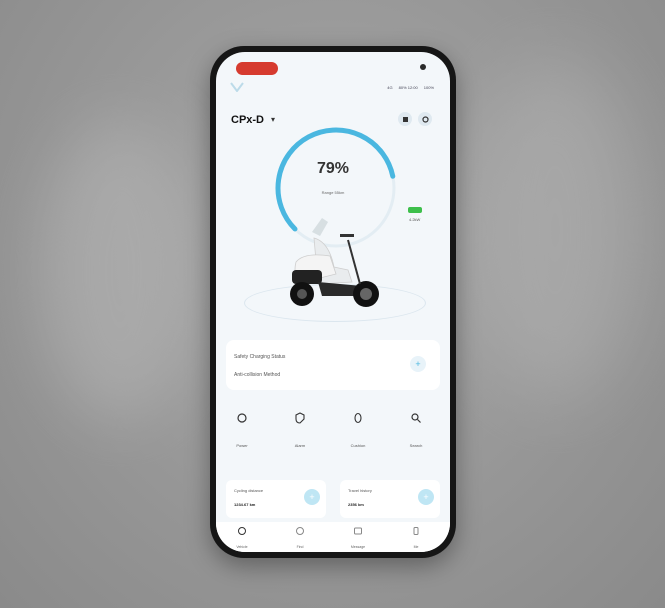  I want to click on add-button: +, so click(418, 364).